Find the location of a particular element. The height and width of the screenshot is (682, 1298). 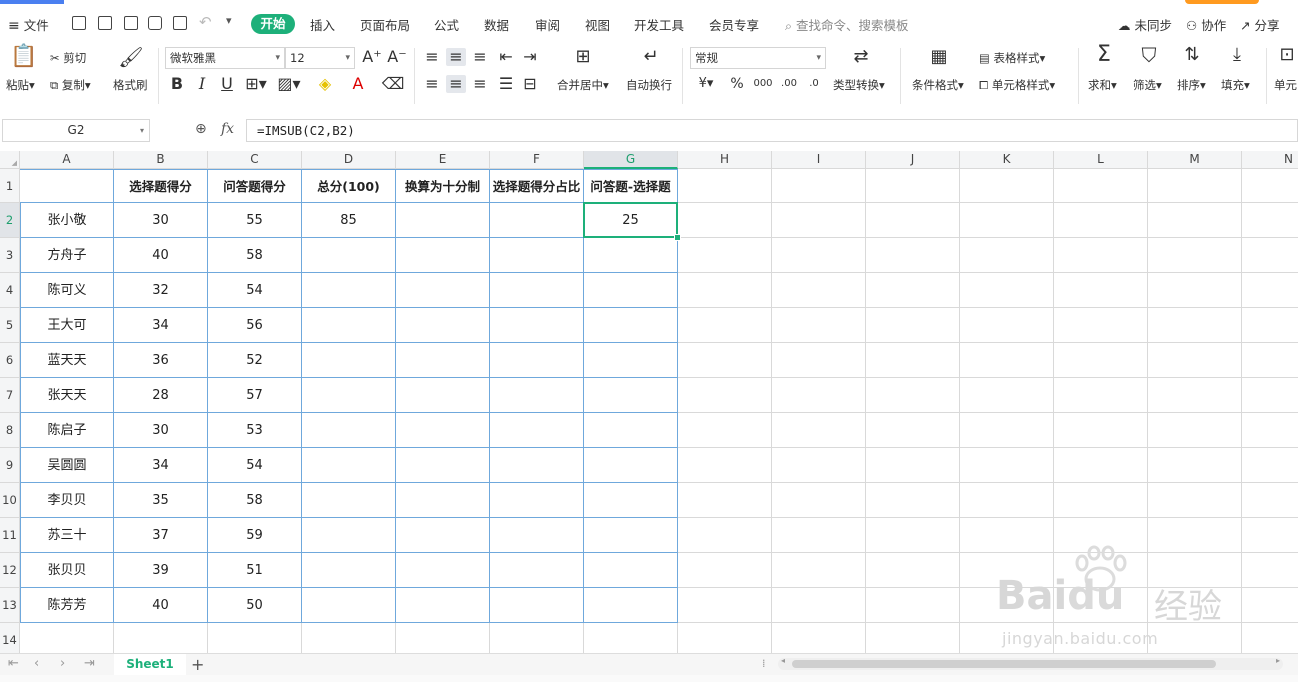

row-header-8: 8 is located at coordinates (10, 430).